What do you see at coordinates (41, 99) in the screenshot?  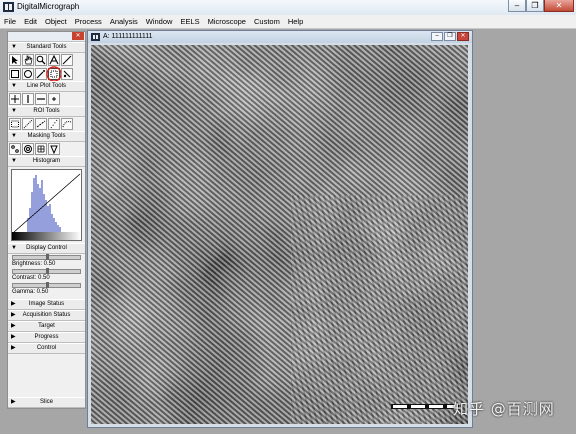 I see `horizontal-icon` at bounding box center [41, 99].